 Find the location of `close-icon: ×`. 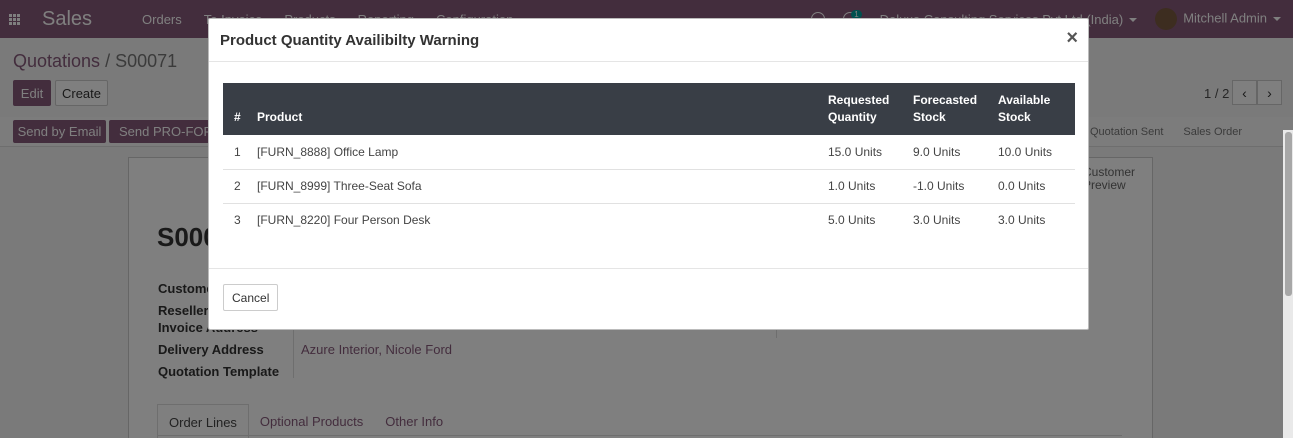

close-icon: × is located at coordinates (1072, 38).